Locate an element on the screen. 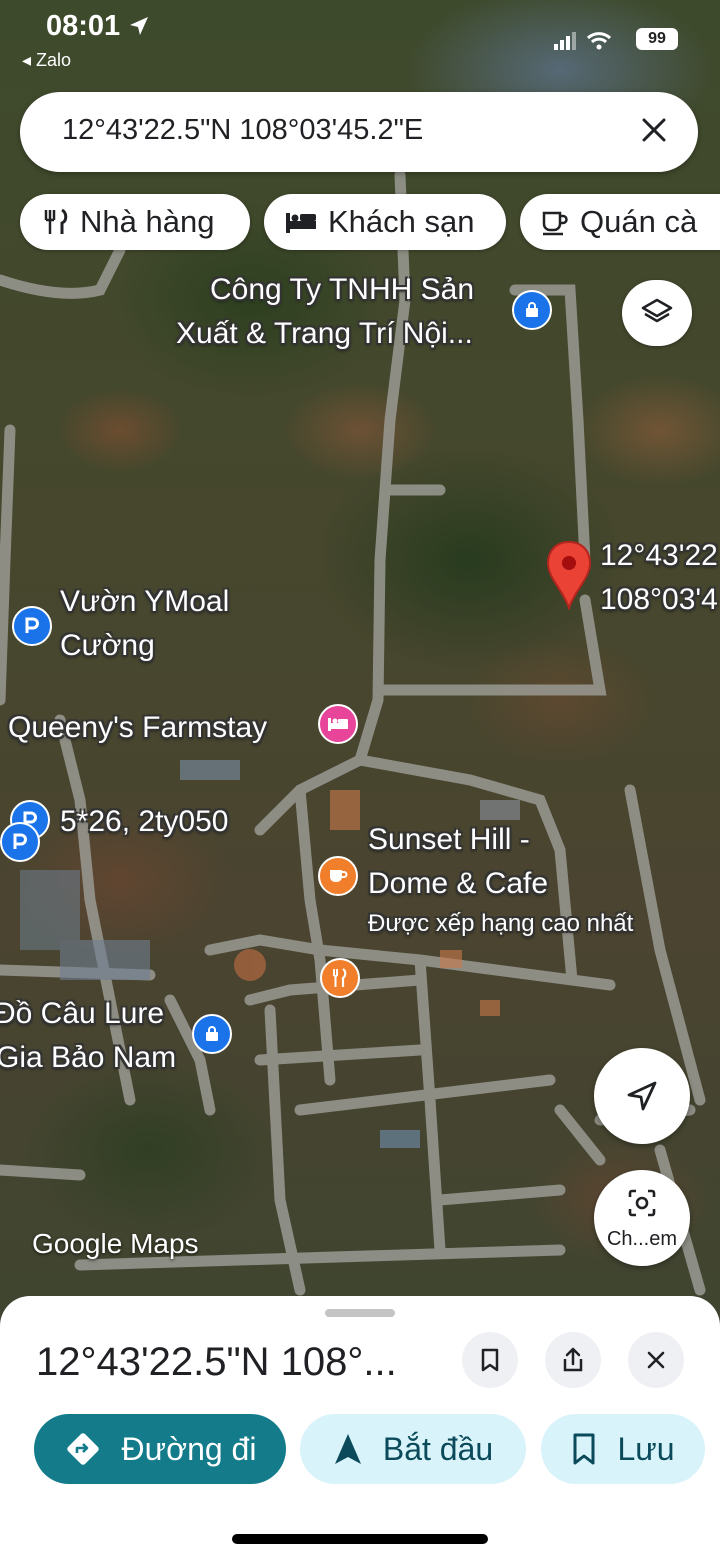  sunset-label-line2: Dome & Cafe is located at coordinates (458, 884).